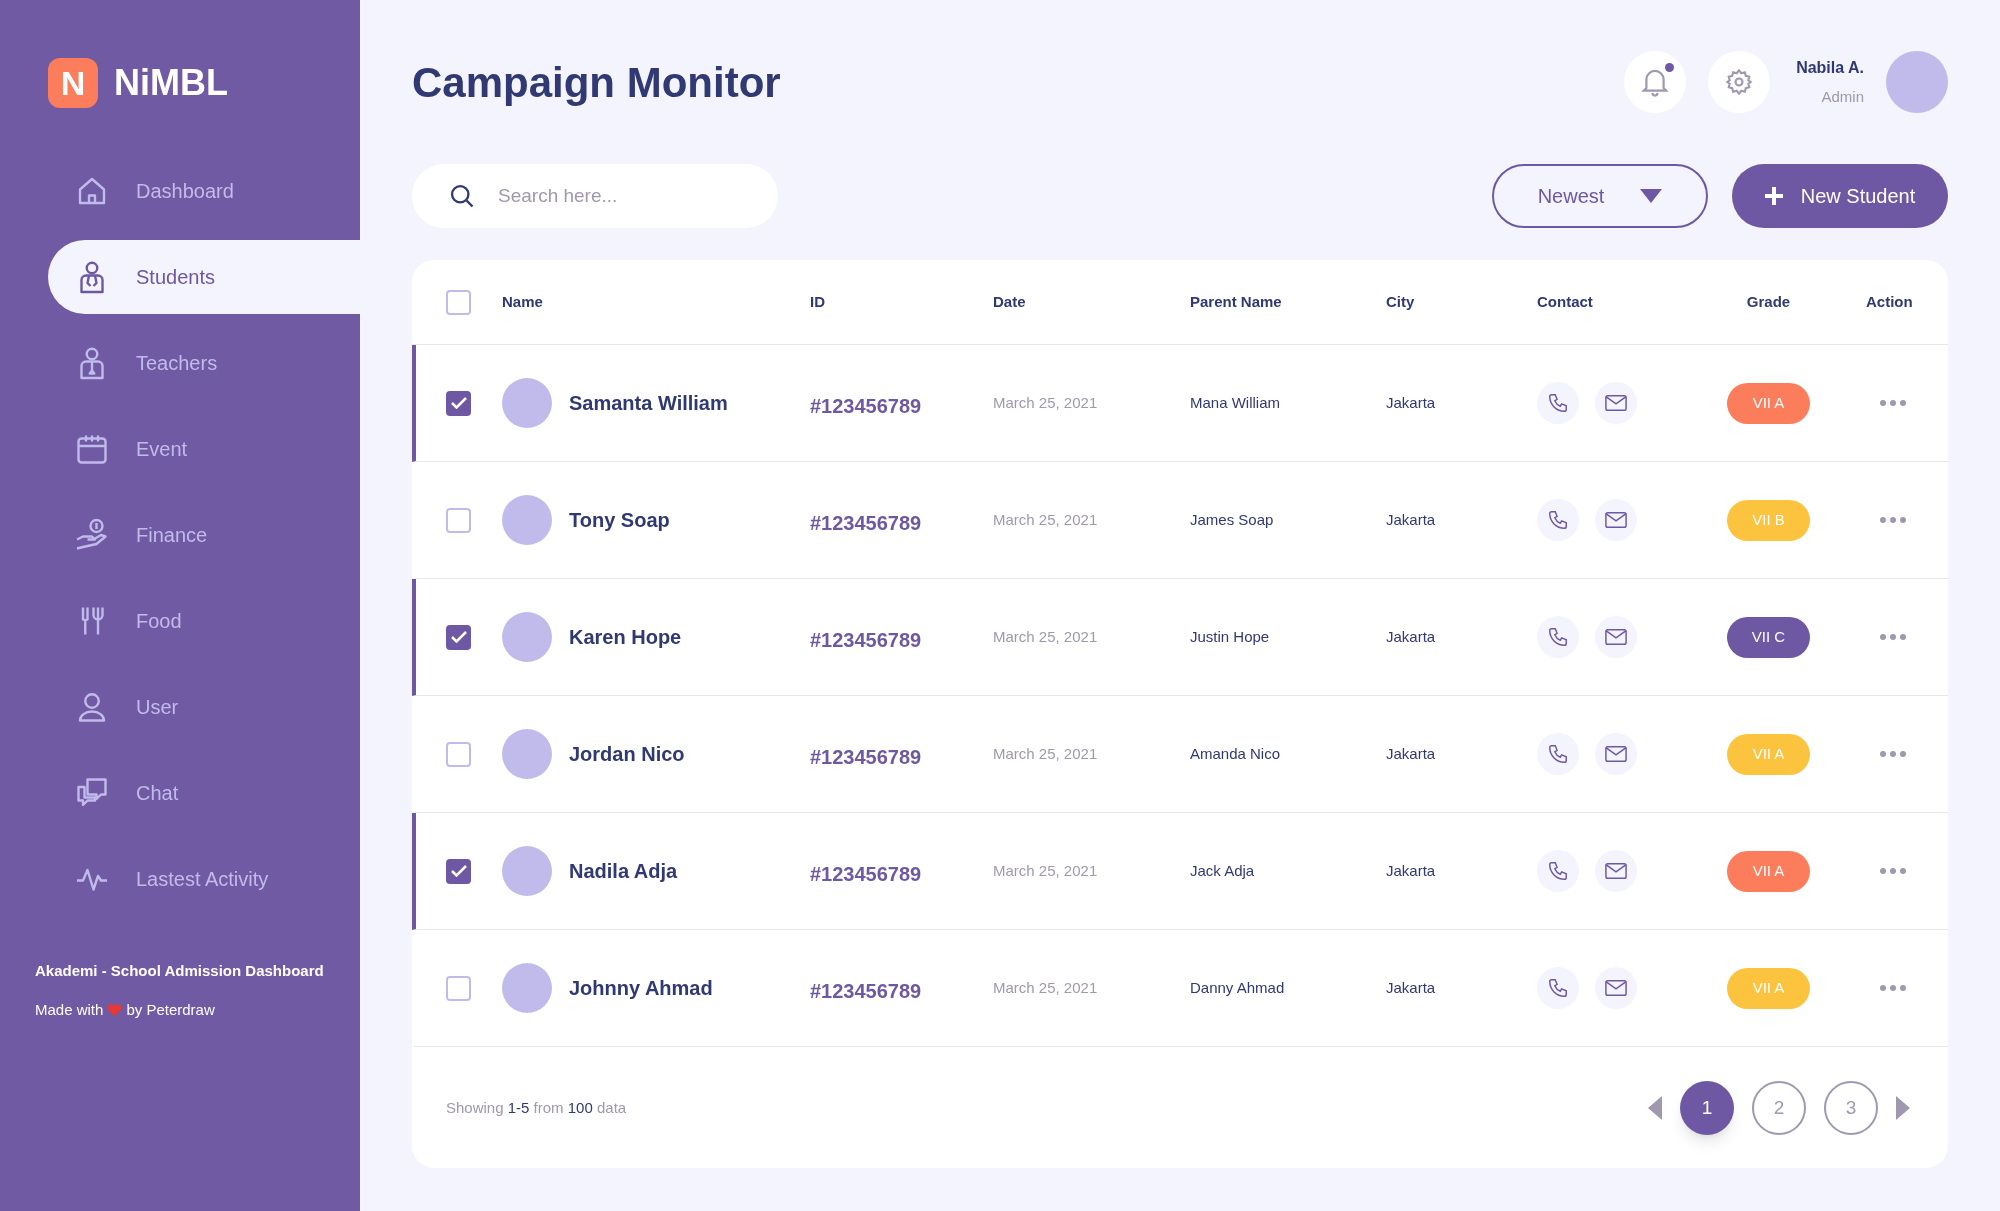 The height and width of the screenshot is (1211, 2000). Describe the element at coordinates (1235, 402) in the screenshot. I see `parent-name: Mana William` at that location.